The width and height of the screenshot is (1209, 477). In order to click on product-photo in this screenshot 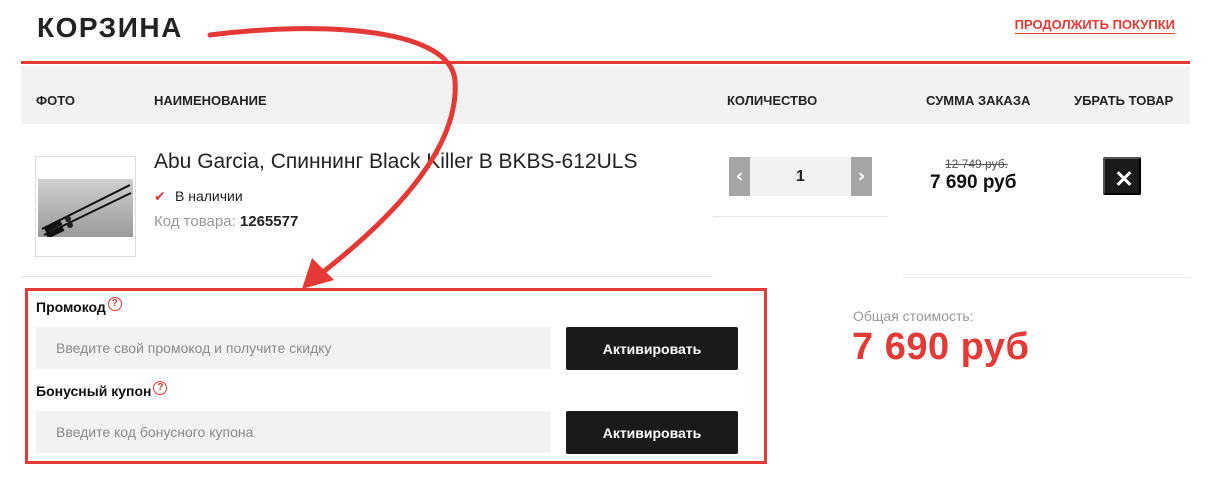, I will do `click(85, 209)`.